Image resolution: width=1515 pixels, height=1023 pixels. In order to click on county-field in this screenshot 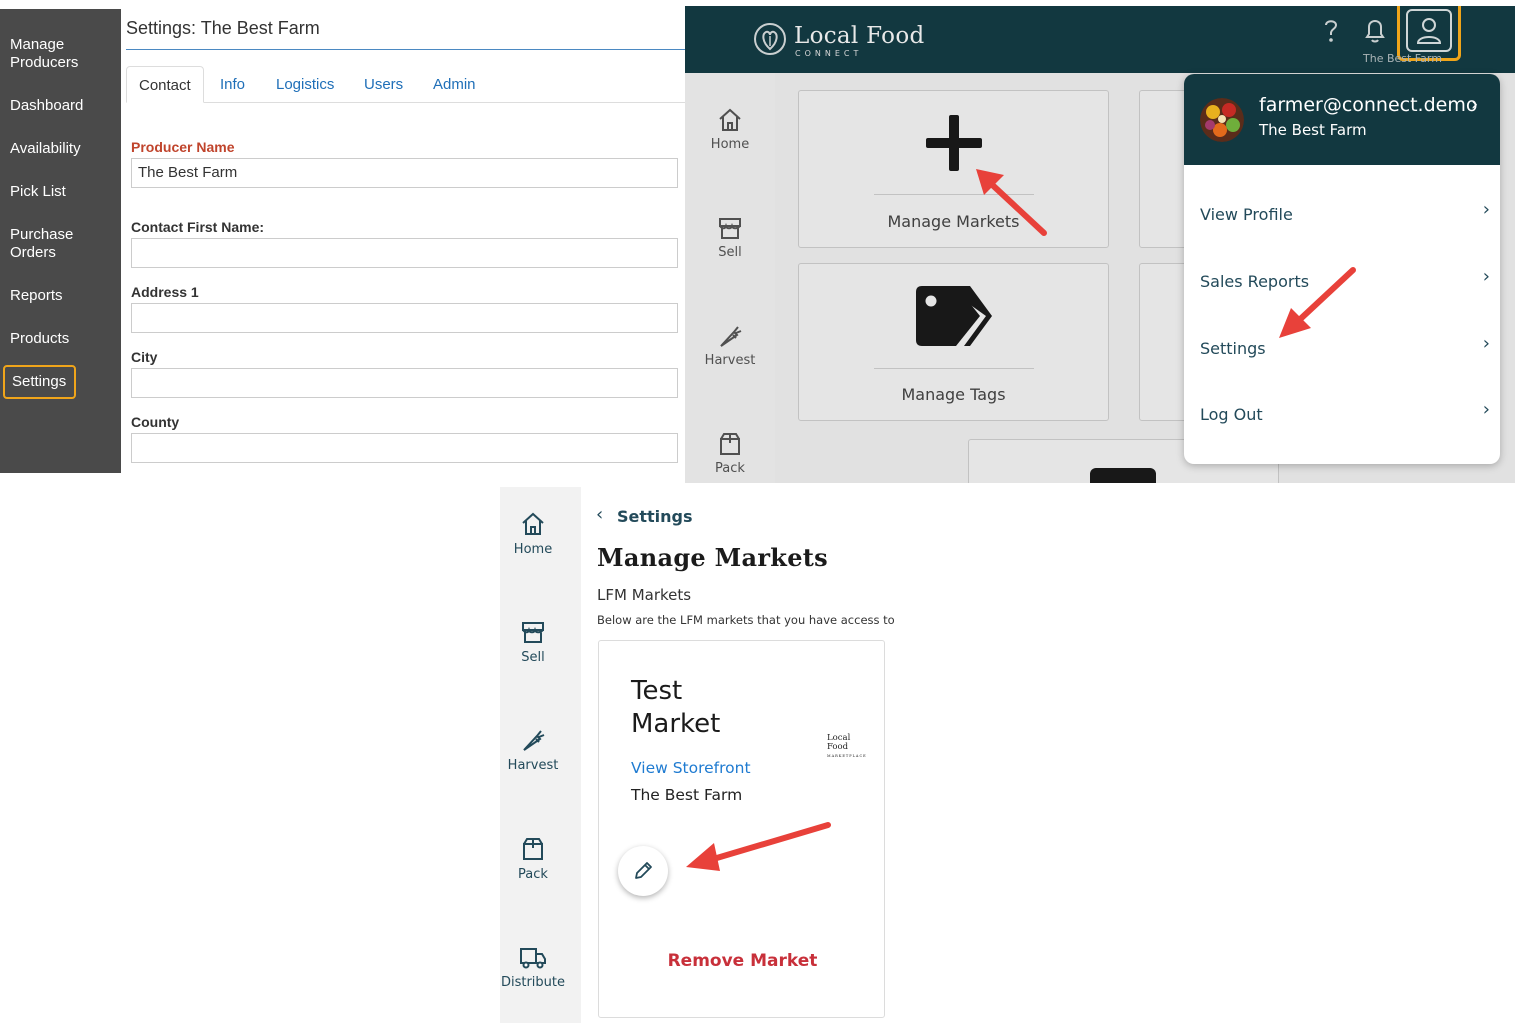, I will do `click(404, 448)`.